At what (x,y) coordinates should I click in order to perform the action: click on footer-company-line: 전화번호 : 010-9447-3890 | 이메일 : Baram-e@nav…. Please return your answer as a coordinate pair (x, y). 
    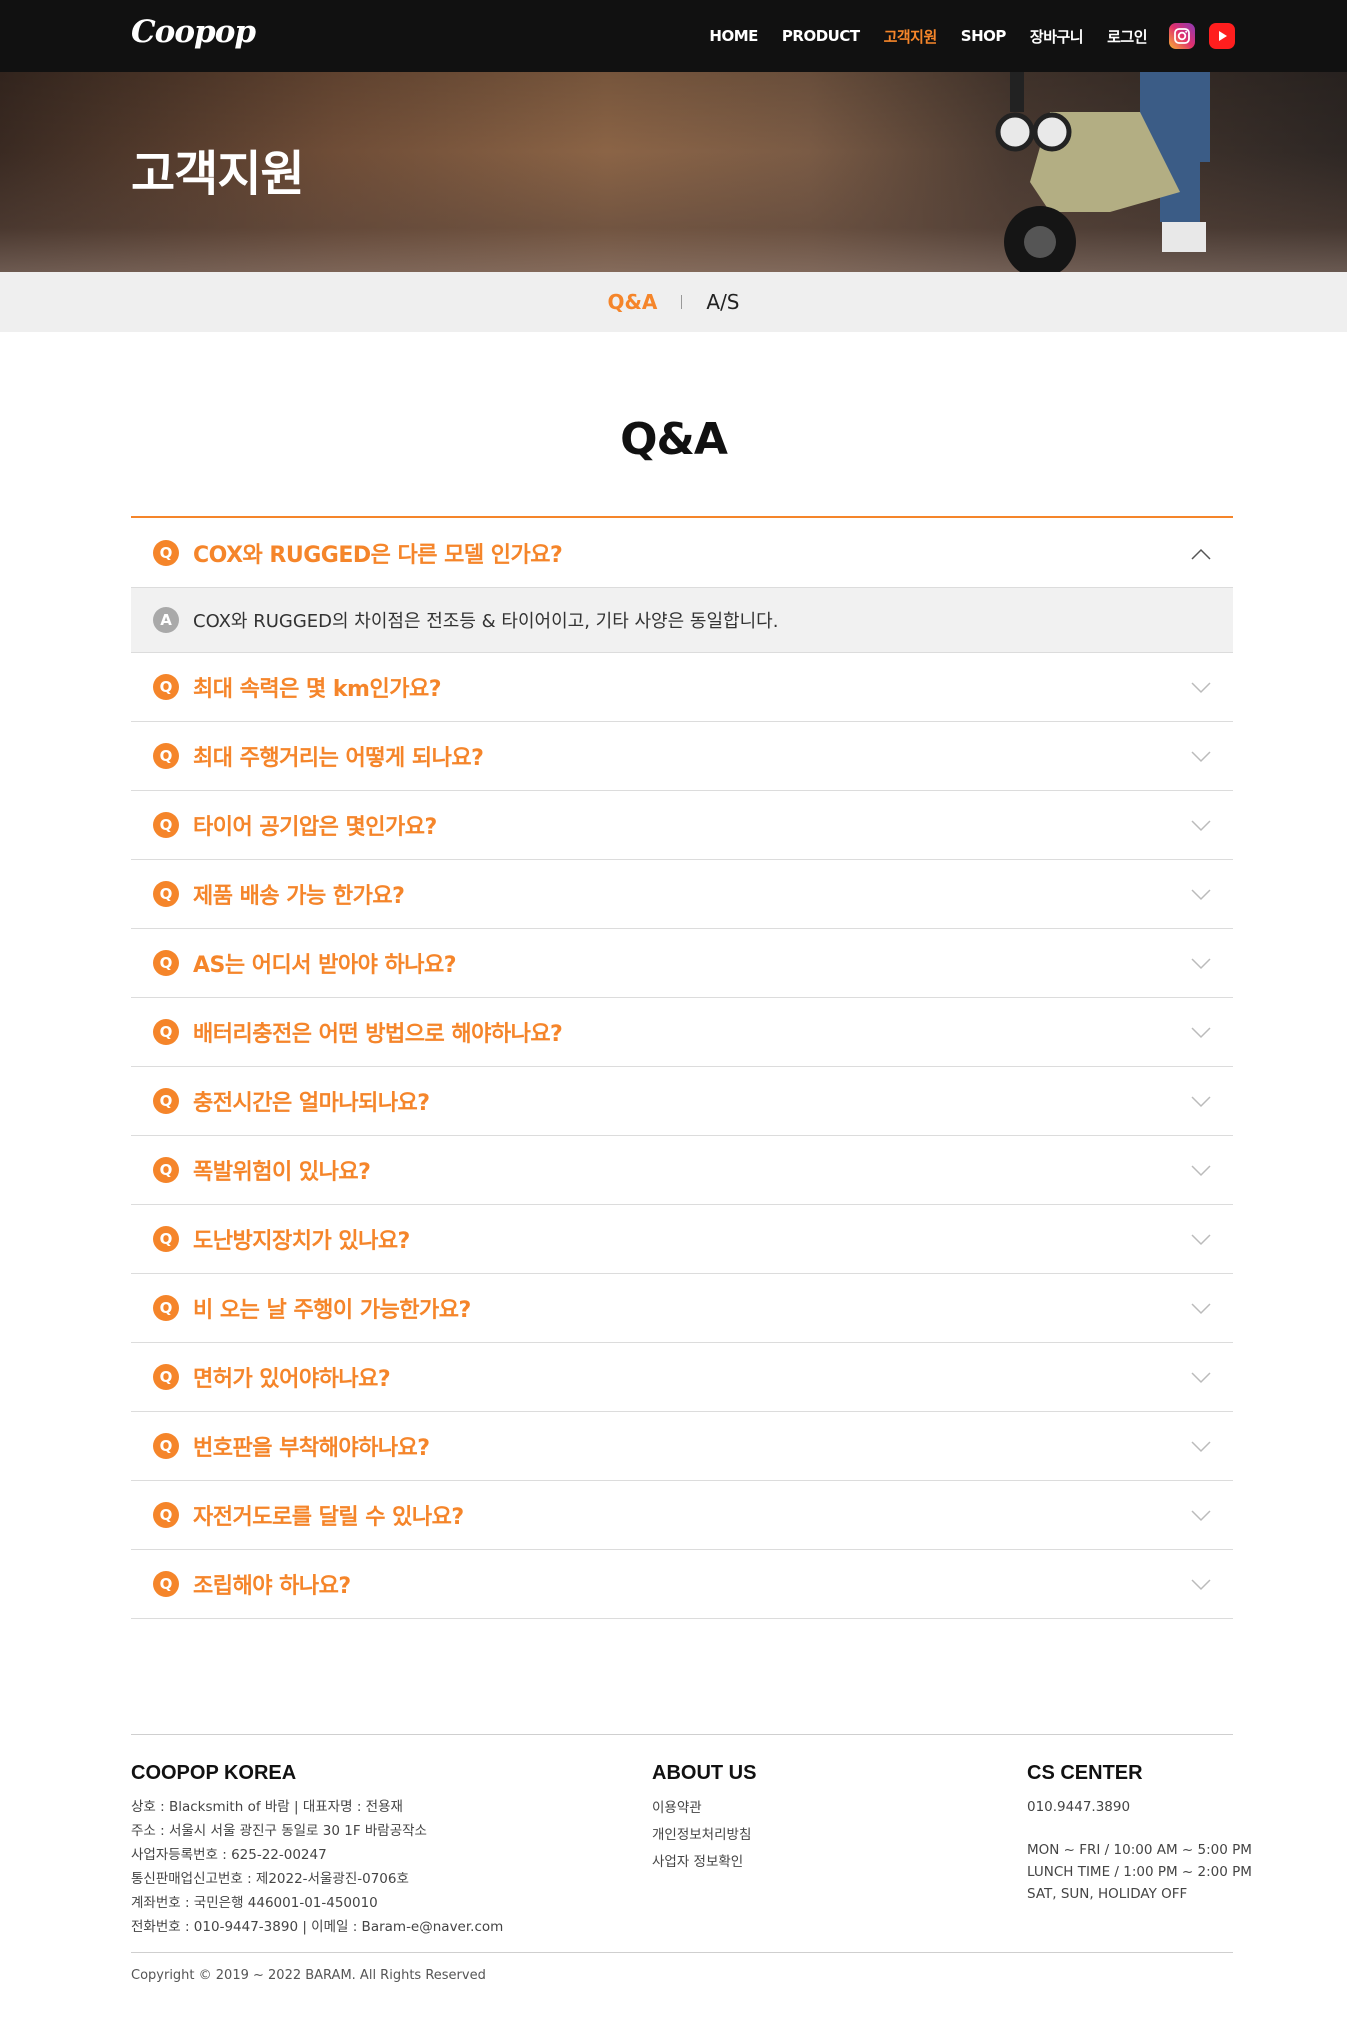
    Looking at the image, I should click on (317, 1927).